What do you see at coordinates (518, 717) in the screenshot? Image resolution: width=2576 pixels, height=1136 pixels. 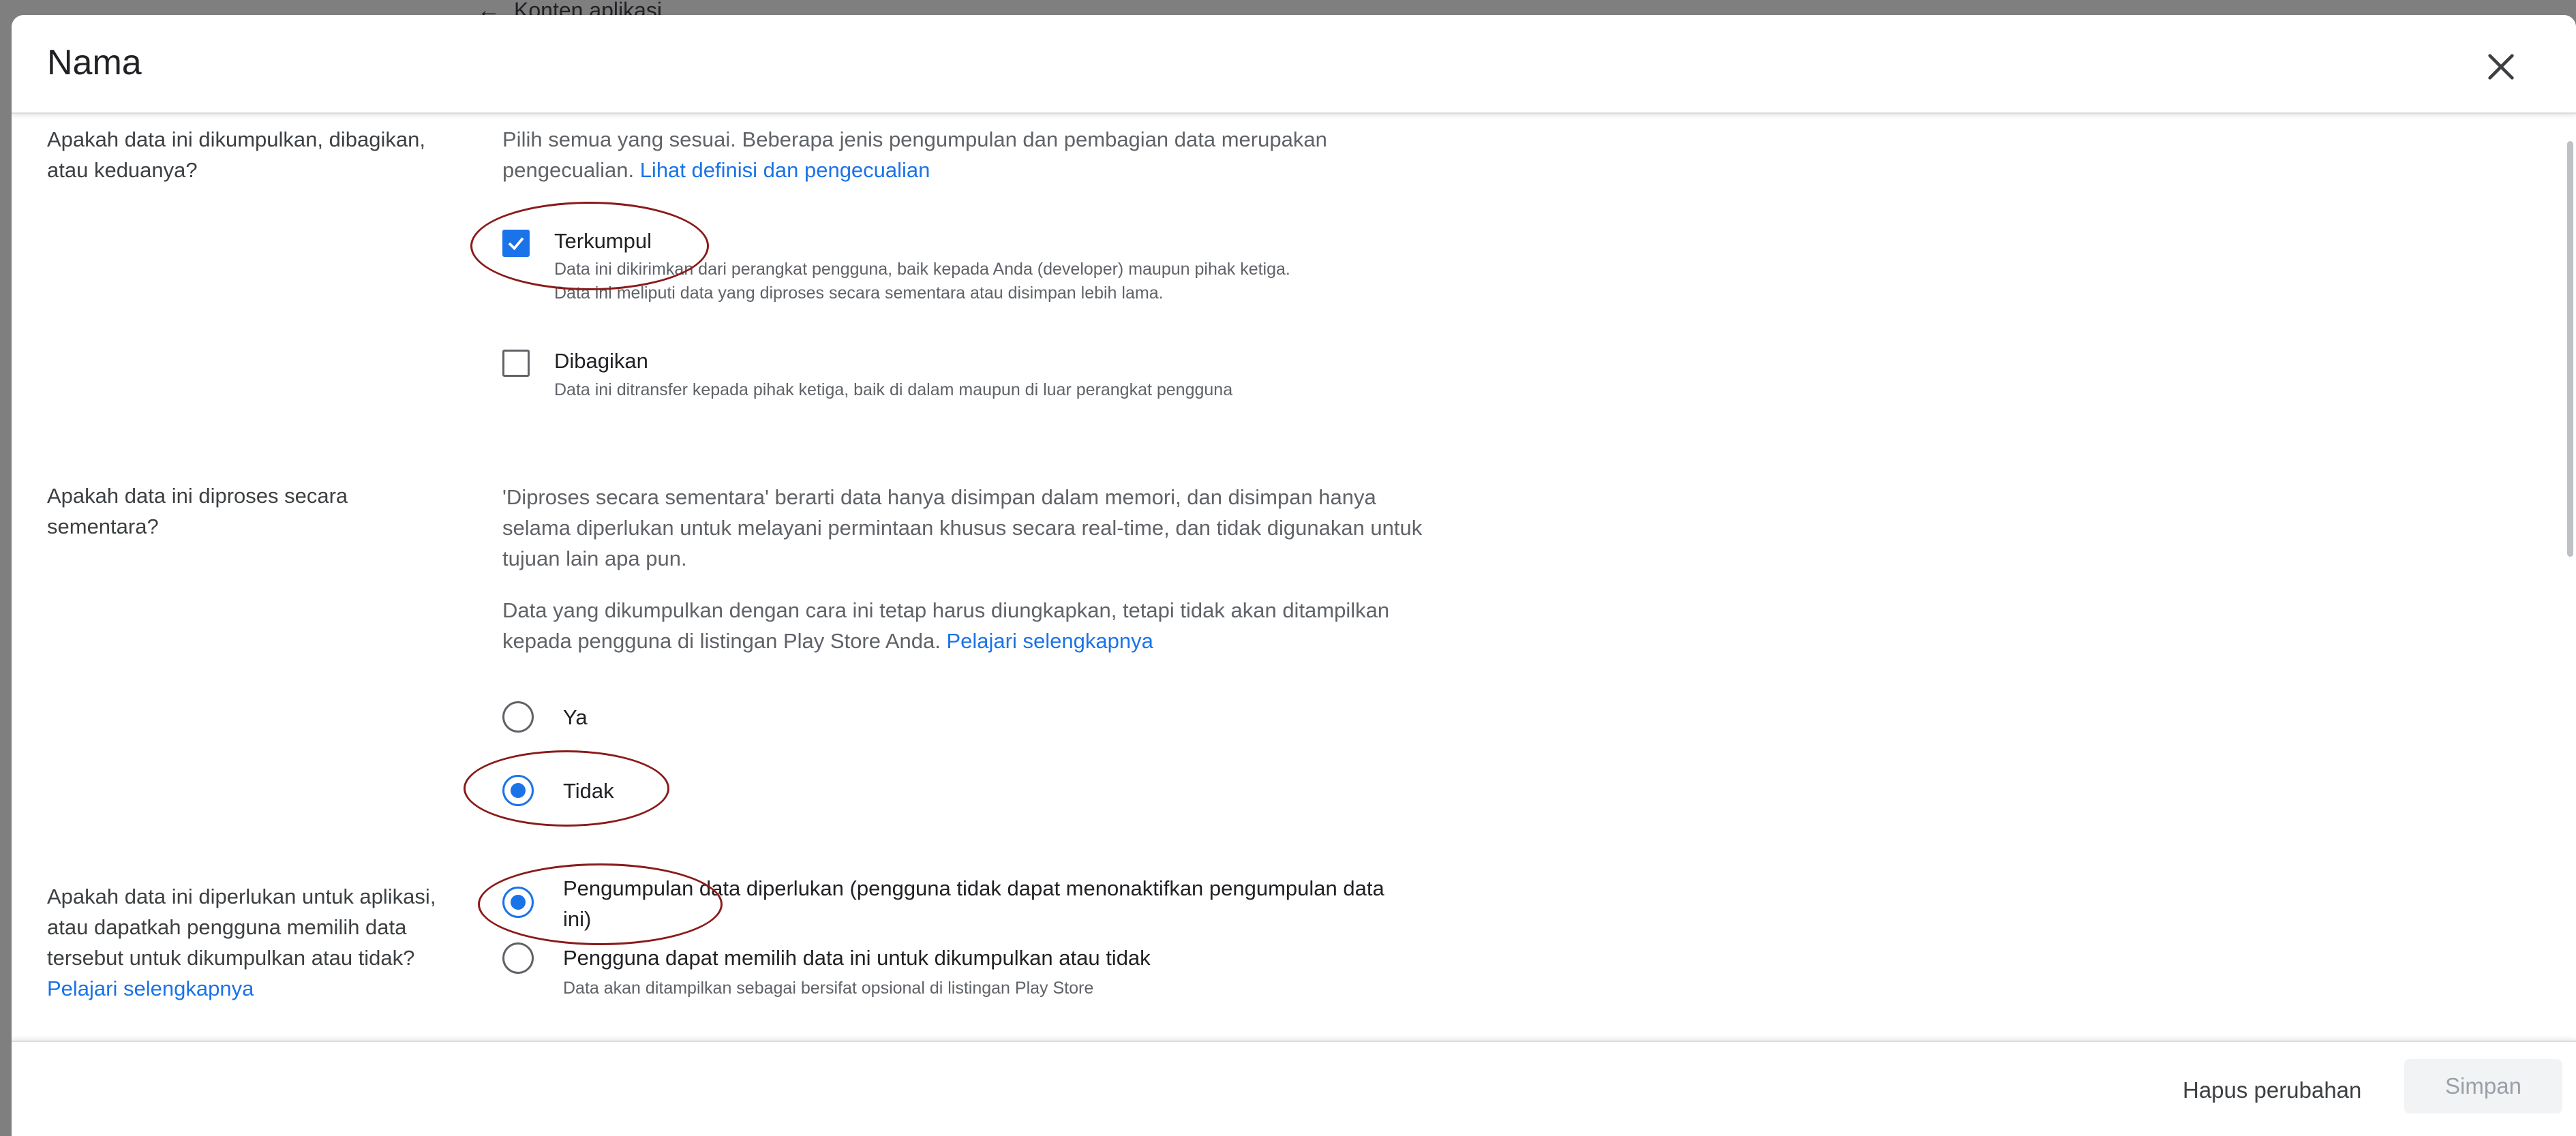 I see `ephemeral-yes-radio` at bounding box center [518, 717].